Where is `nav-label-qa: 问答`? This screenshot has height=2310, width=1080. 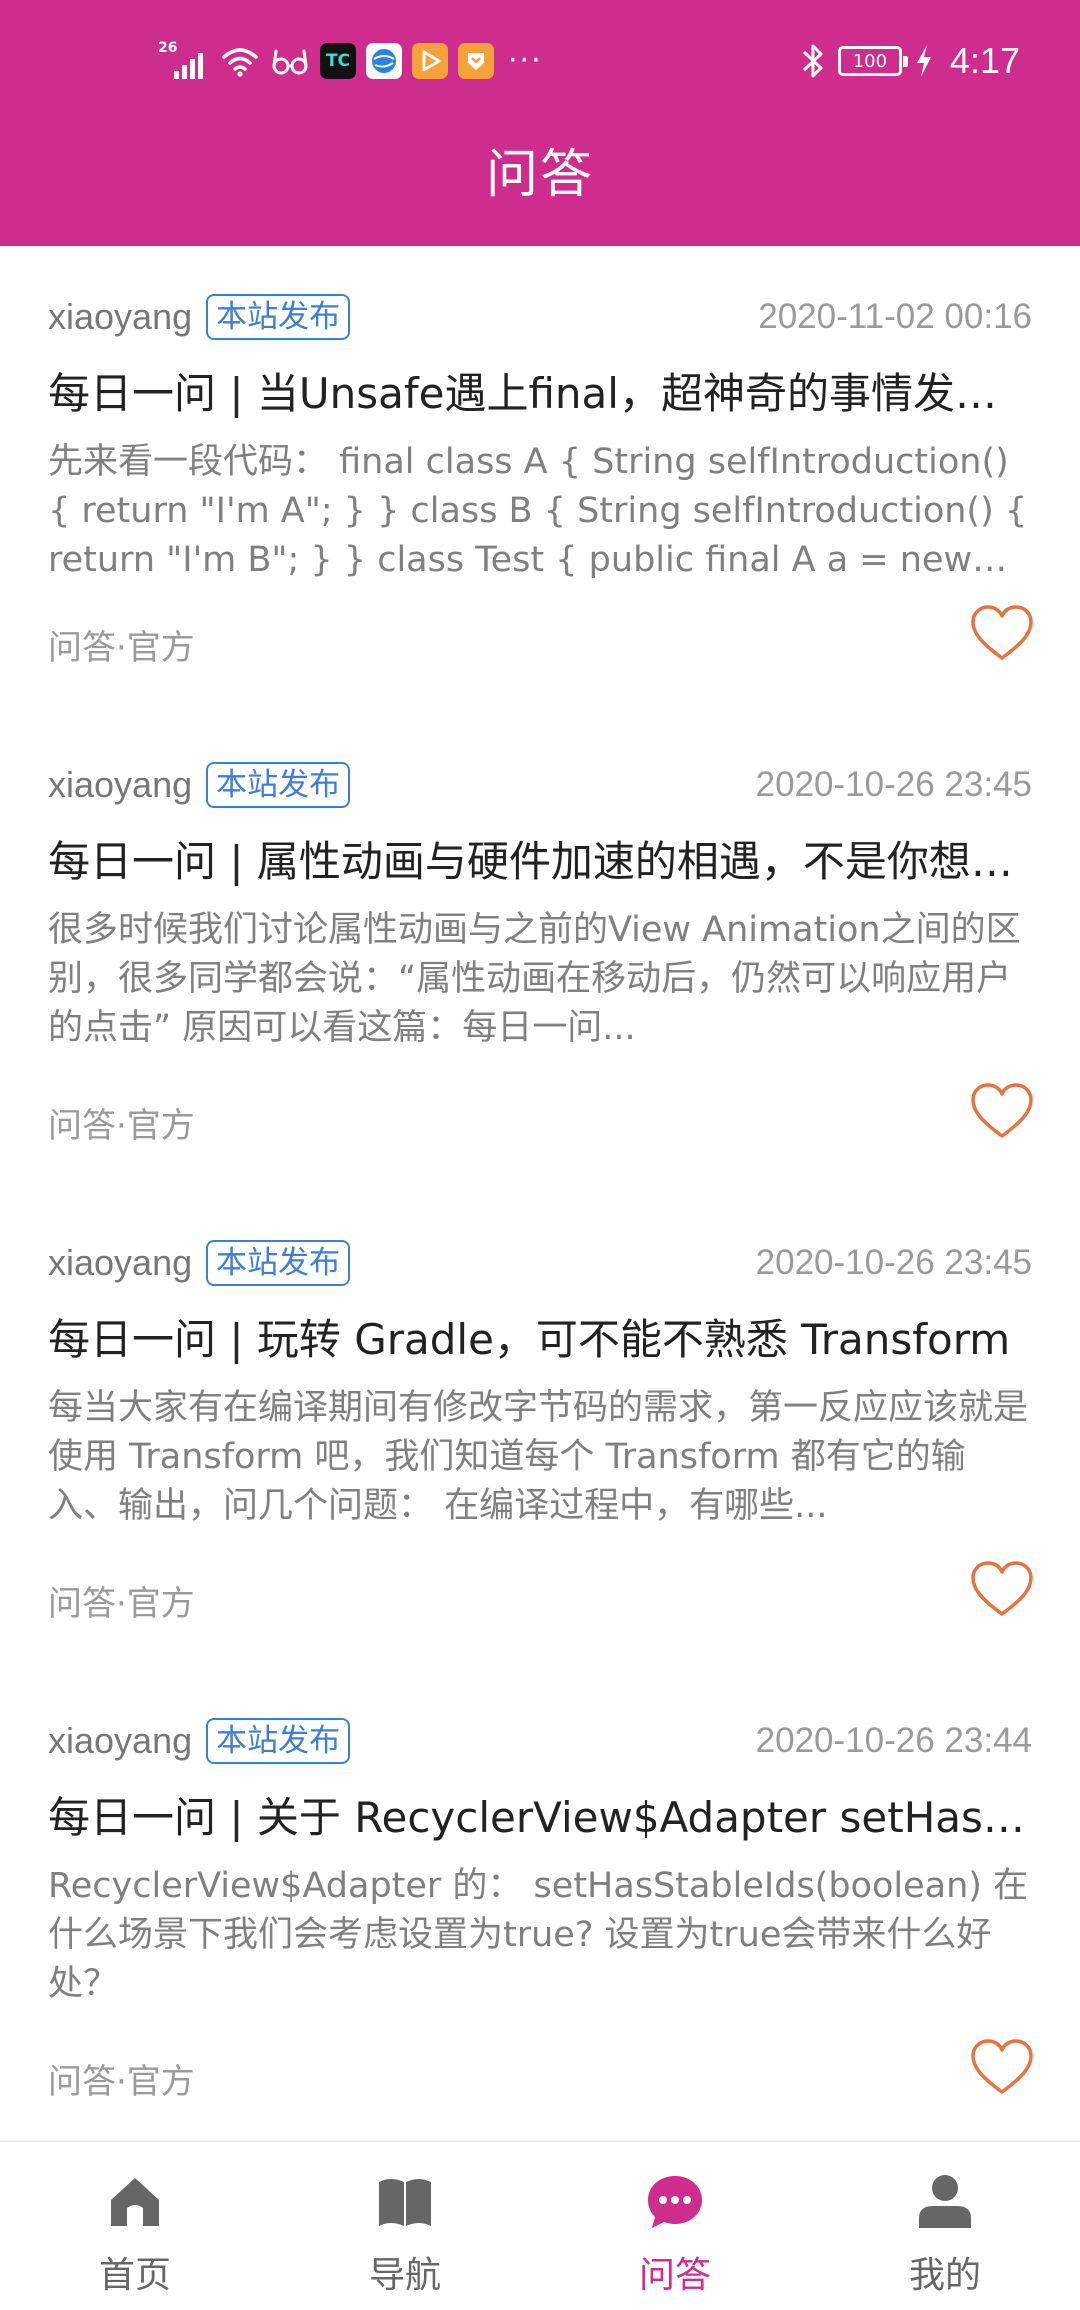
nav-label-qa: 问答 is located at coordinates (674, 2275).